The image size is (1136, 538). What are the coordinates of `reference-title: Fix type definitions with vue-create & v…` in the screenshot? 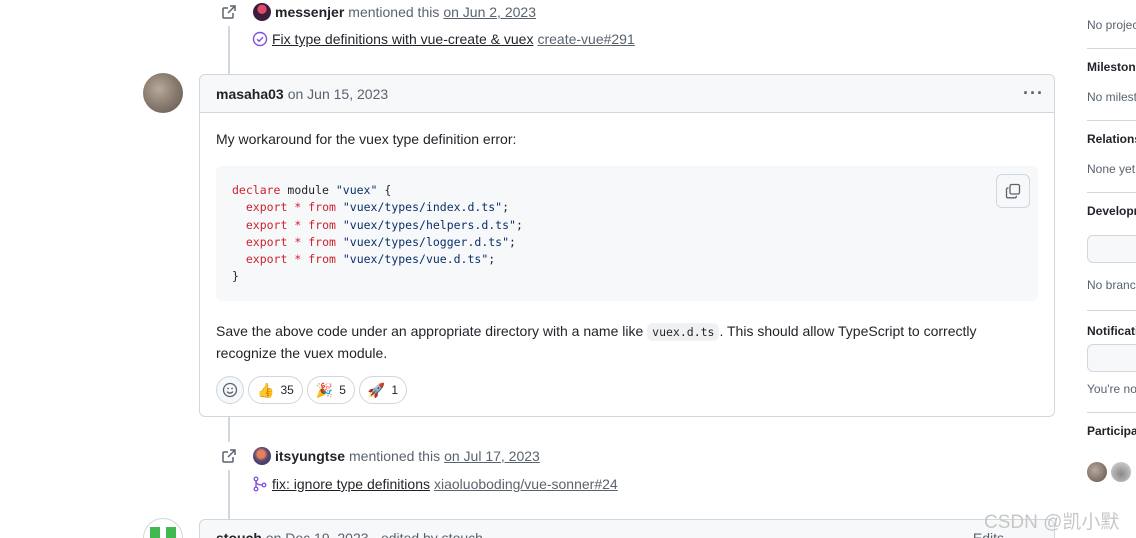 It's located at (402, 39).